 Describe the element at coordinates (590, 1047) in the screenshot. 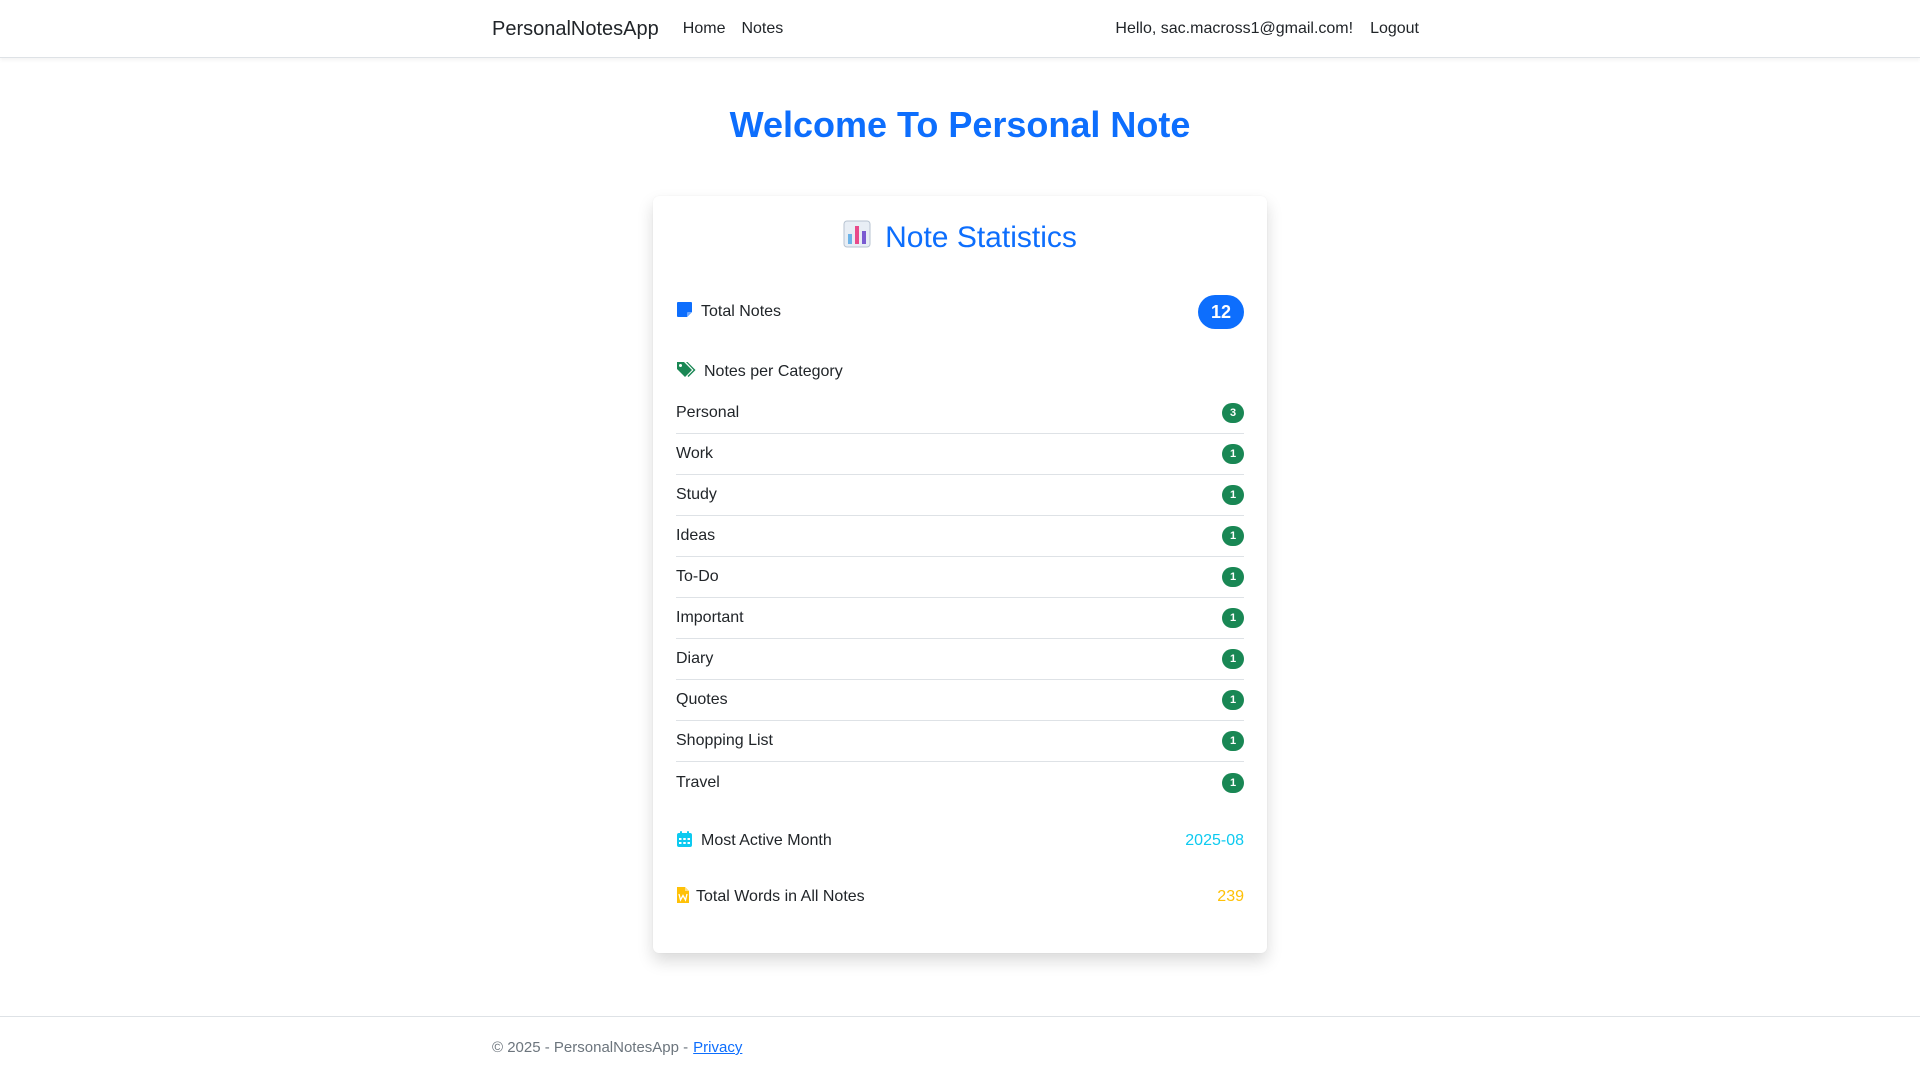

I see `copyright-text: © 2025 - PersonalNotesApp -` at that location.